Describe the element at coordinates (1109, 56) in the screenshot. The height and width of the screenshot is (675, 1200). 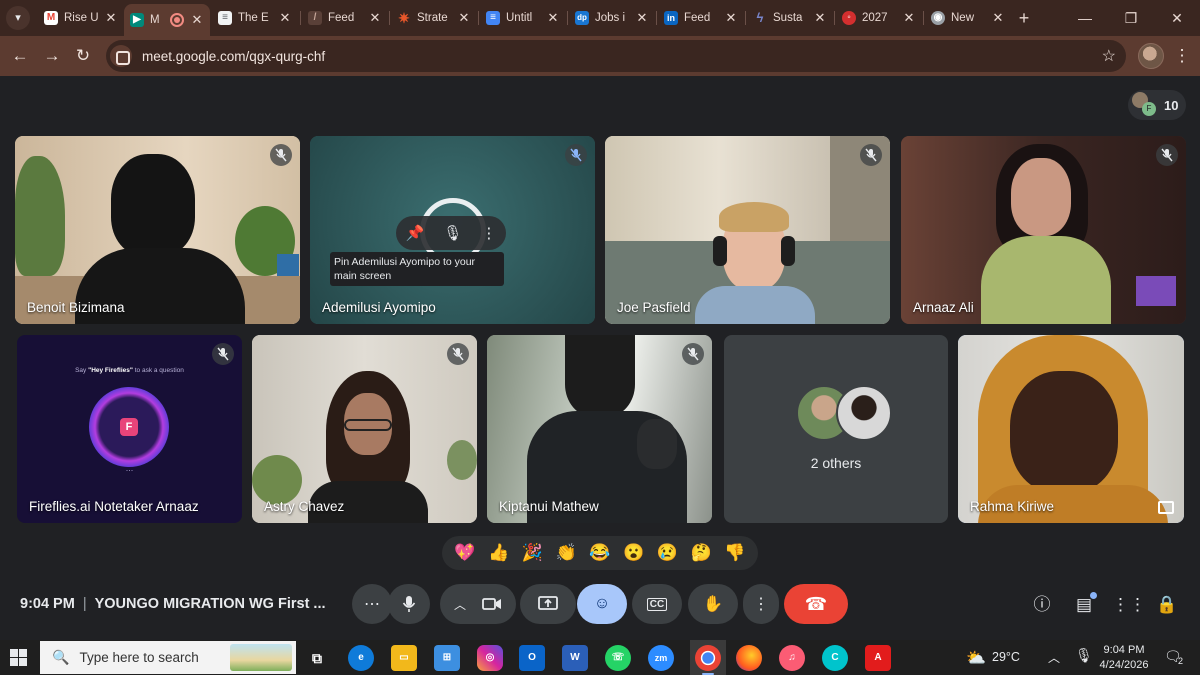
I see `bookmark-star-icon: ☆` at that location.